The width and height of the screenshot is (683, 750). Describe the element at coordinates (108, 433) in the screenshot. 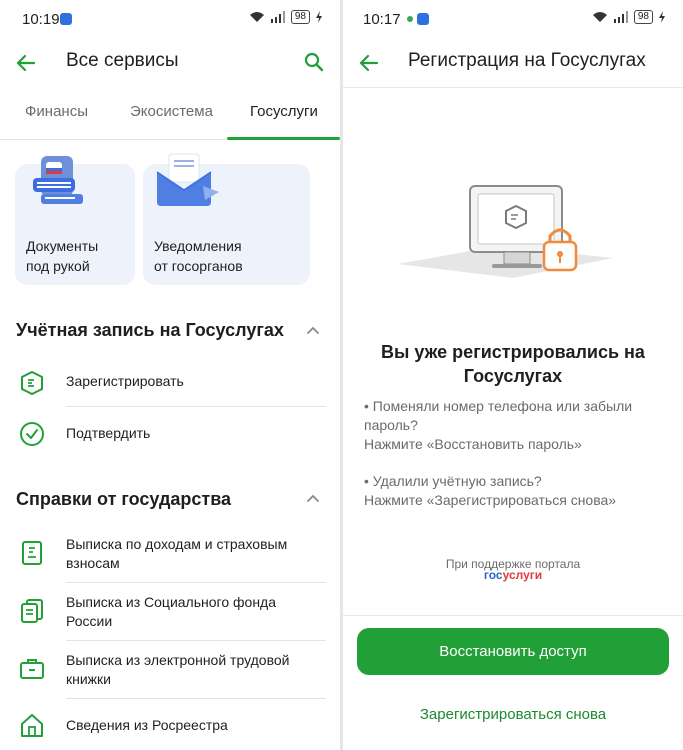

I see `list-item-label: Подтвердить` at that location.